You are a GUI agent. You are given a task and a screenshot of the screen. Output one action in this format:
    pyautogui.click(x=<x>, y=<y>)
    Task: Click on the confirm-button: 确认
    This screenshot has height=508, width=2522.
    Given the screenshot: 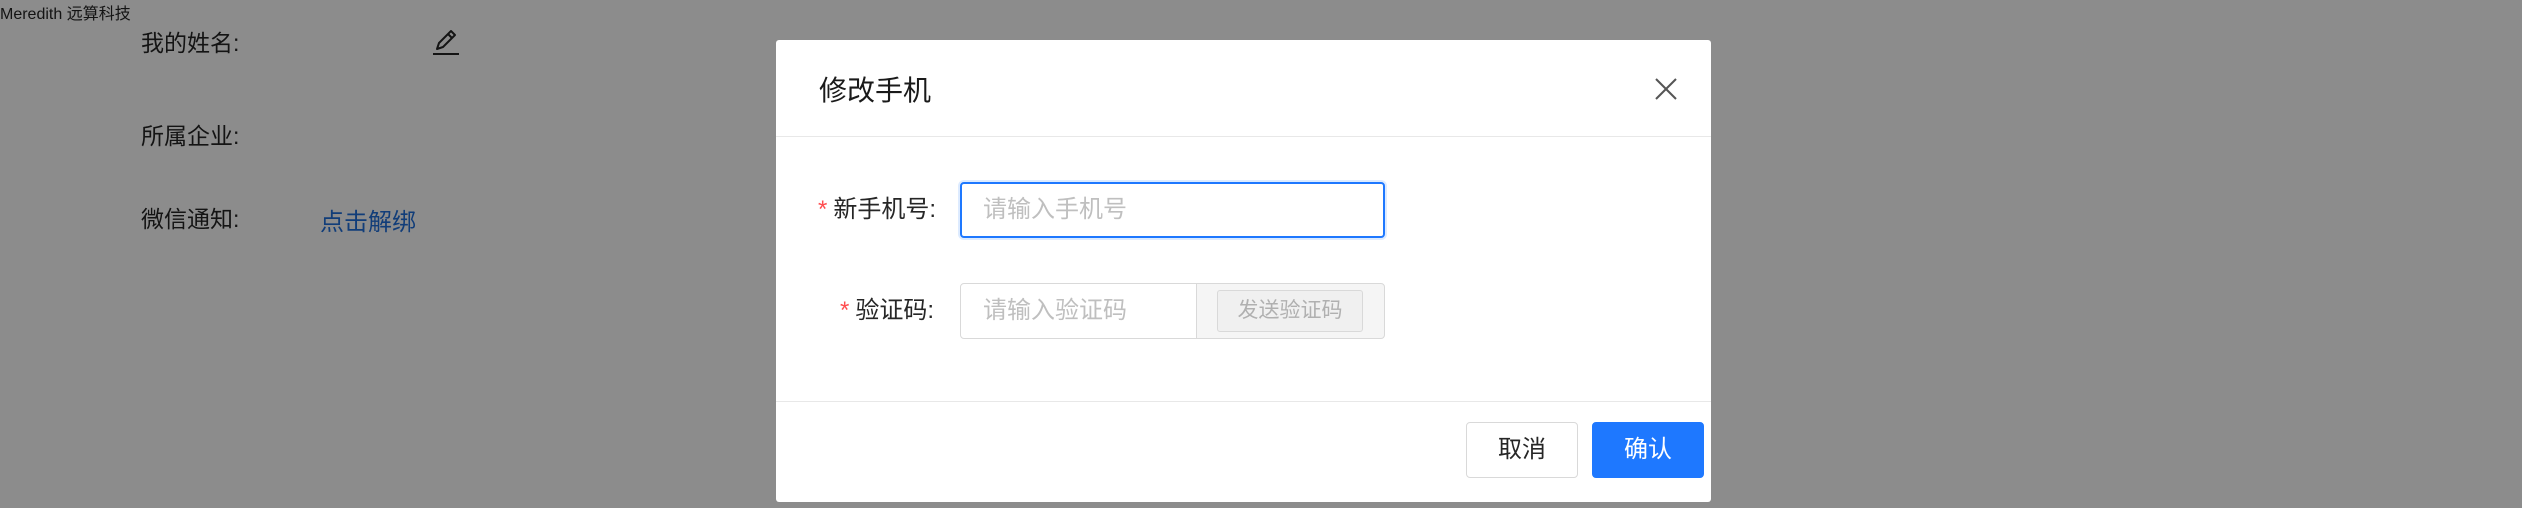 What is the action you would take?
    pyautogui.click(x=1648, y=450)
    